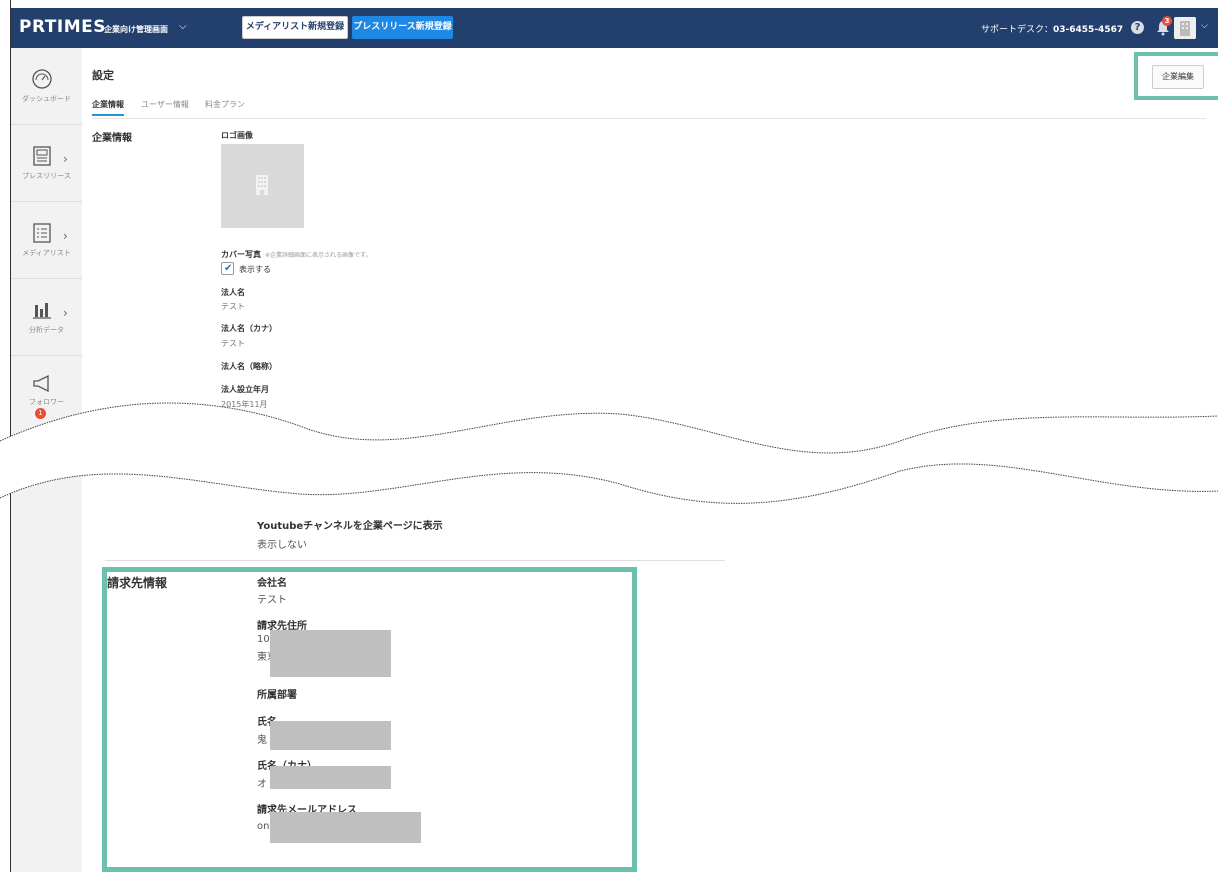 This screenshot has width=1218, height=872. I want to click on prtimes-logo: PRTIMES, so click(62, 27).